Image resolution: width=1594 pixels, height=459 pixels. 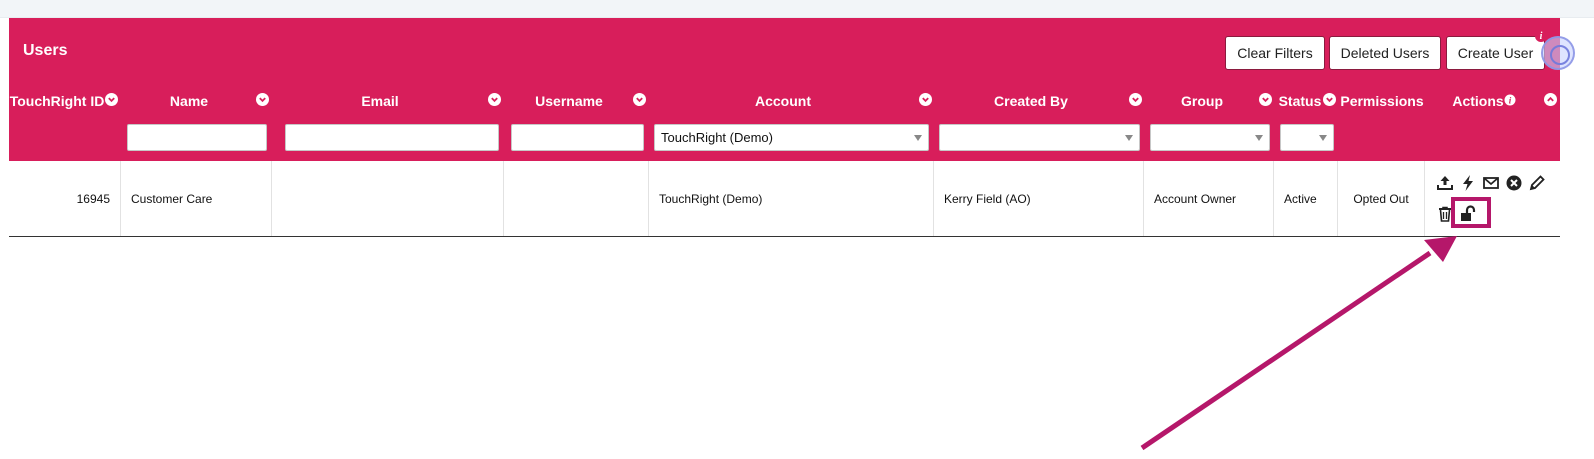 What do you see at coordinates (1381, 198) in the screenshot?
I see `cell-permissions: Opted Out` at bounding box center [1381, 198].